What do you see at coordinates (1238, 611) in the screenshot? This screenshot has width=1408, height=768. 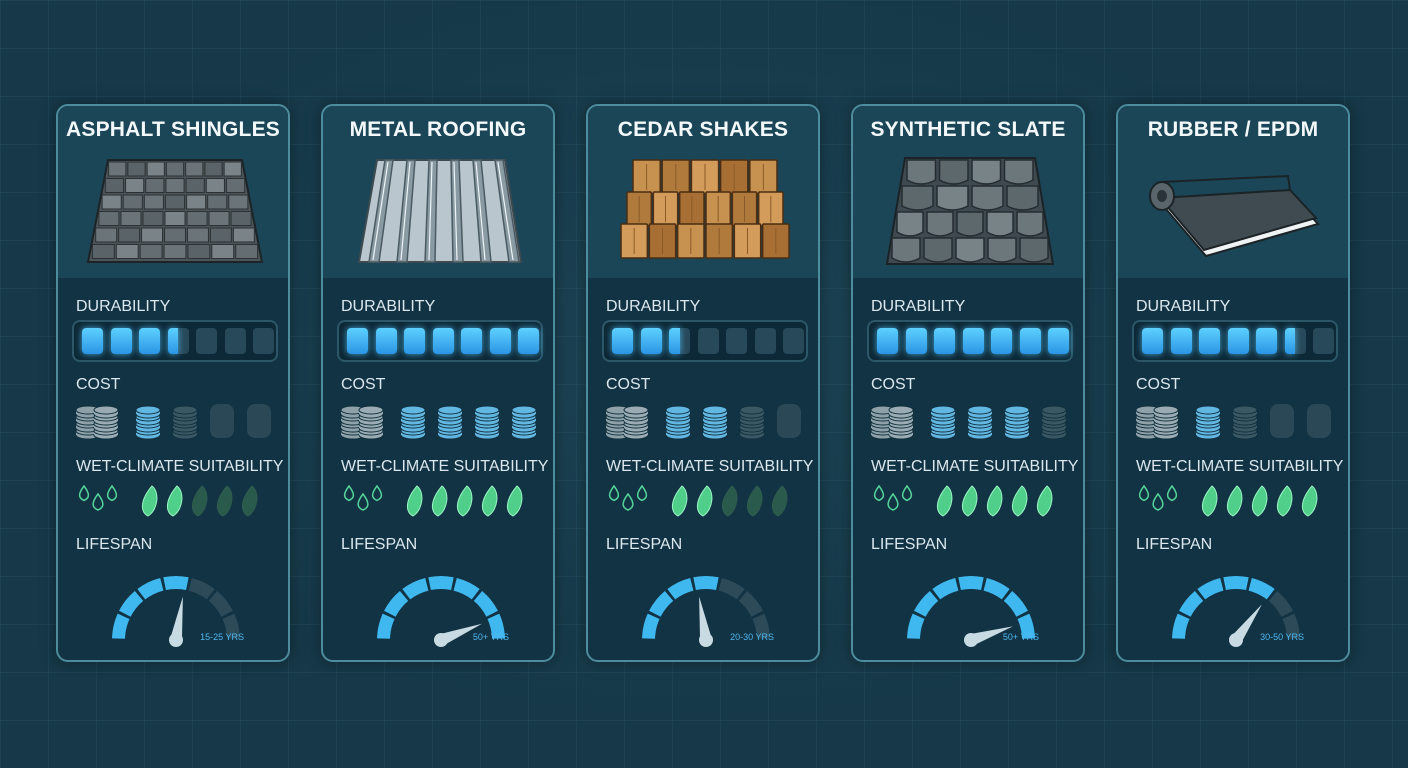 I see `lifespan-gauge: 30-50 YRS` at bounding box center [1238, 611].